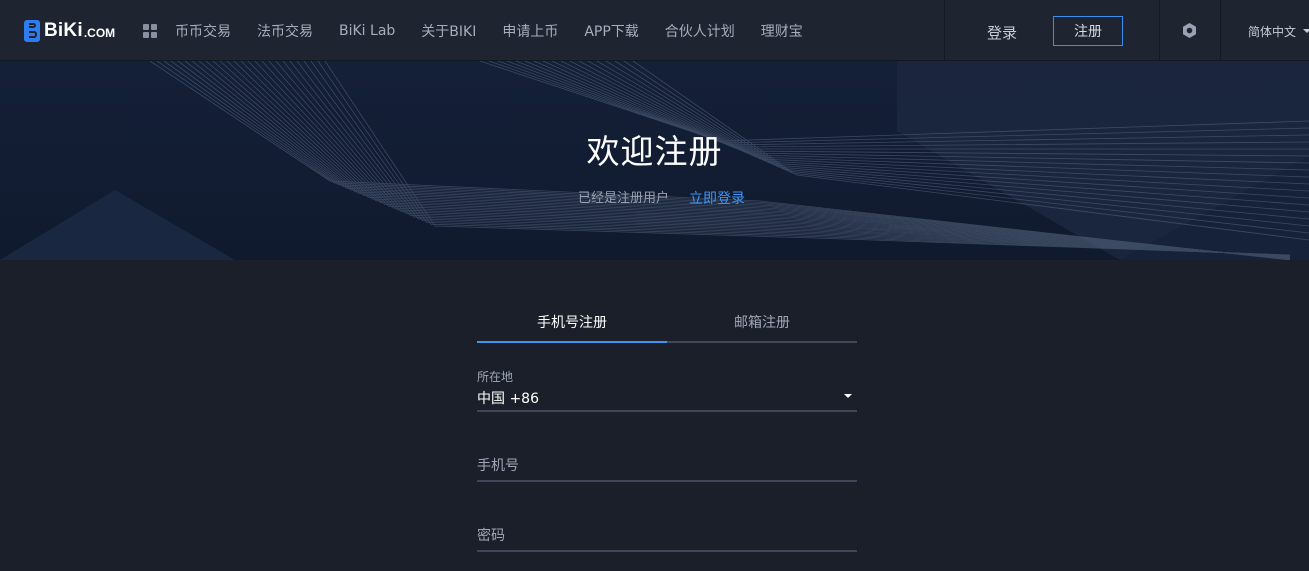 The height and width of the screenshot is (571, 1309). Describe the element at coordinates (700, 31) in the screenshot. I see `nav-item-partner-program: 合伙人计划` at that location.